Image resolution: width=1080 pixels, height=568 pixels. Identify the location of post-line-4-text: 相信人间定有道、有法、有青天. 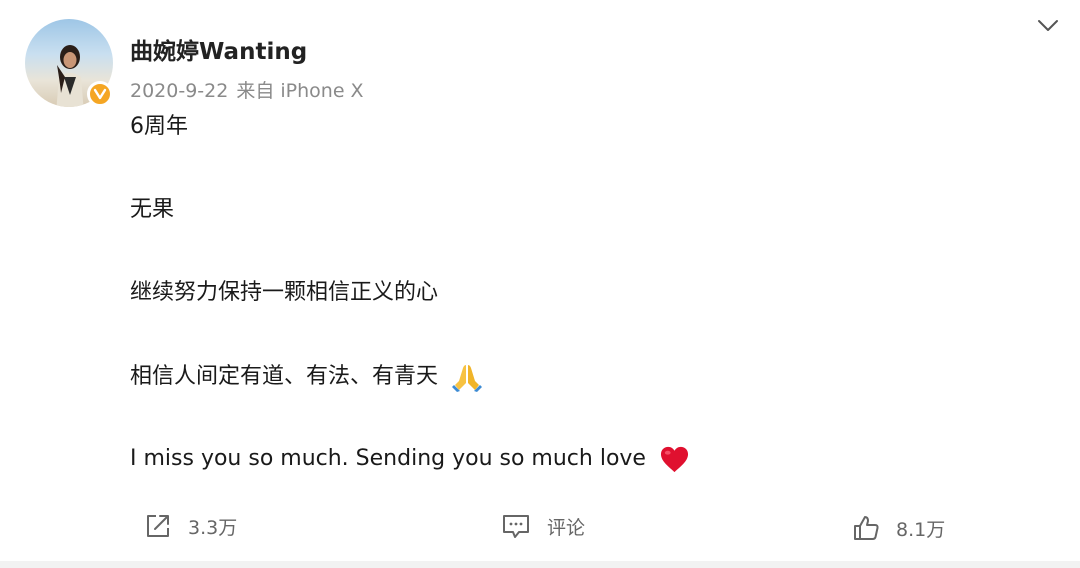
(284, 376).